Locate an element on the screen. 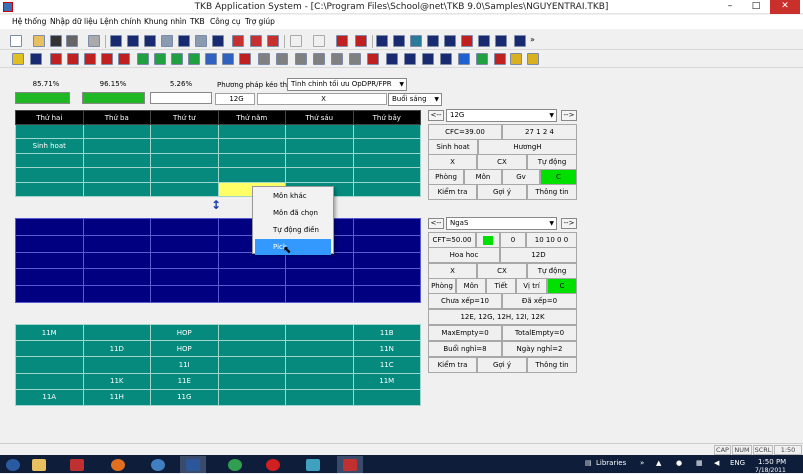 Image resolution: width=803 pixels, height=474 pixels. timetable-3-cell: 11I is located at coordinates (184, 365).